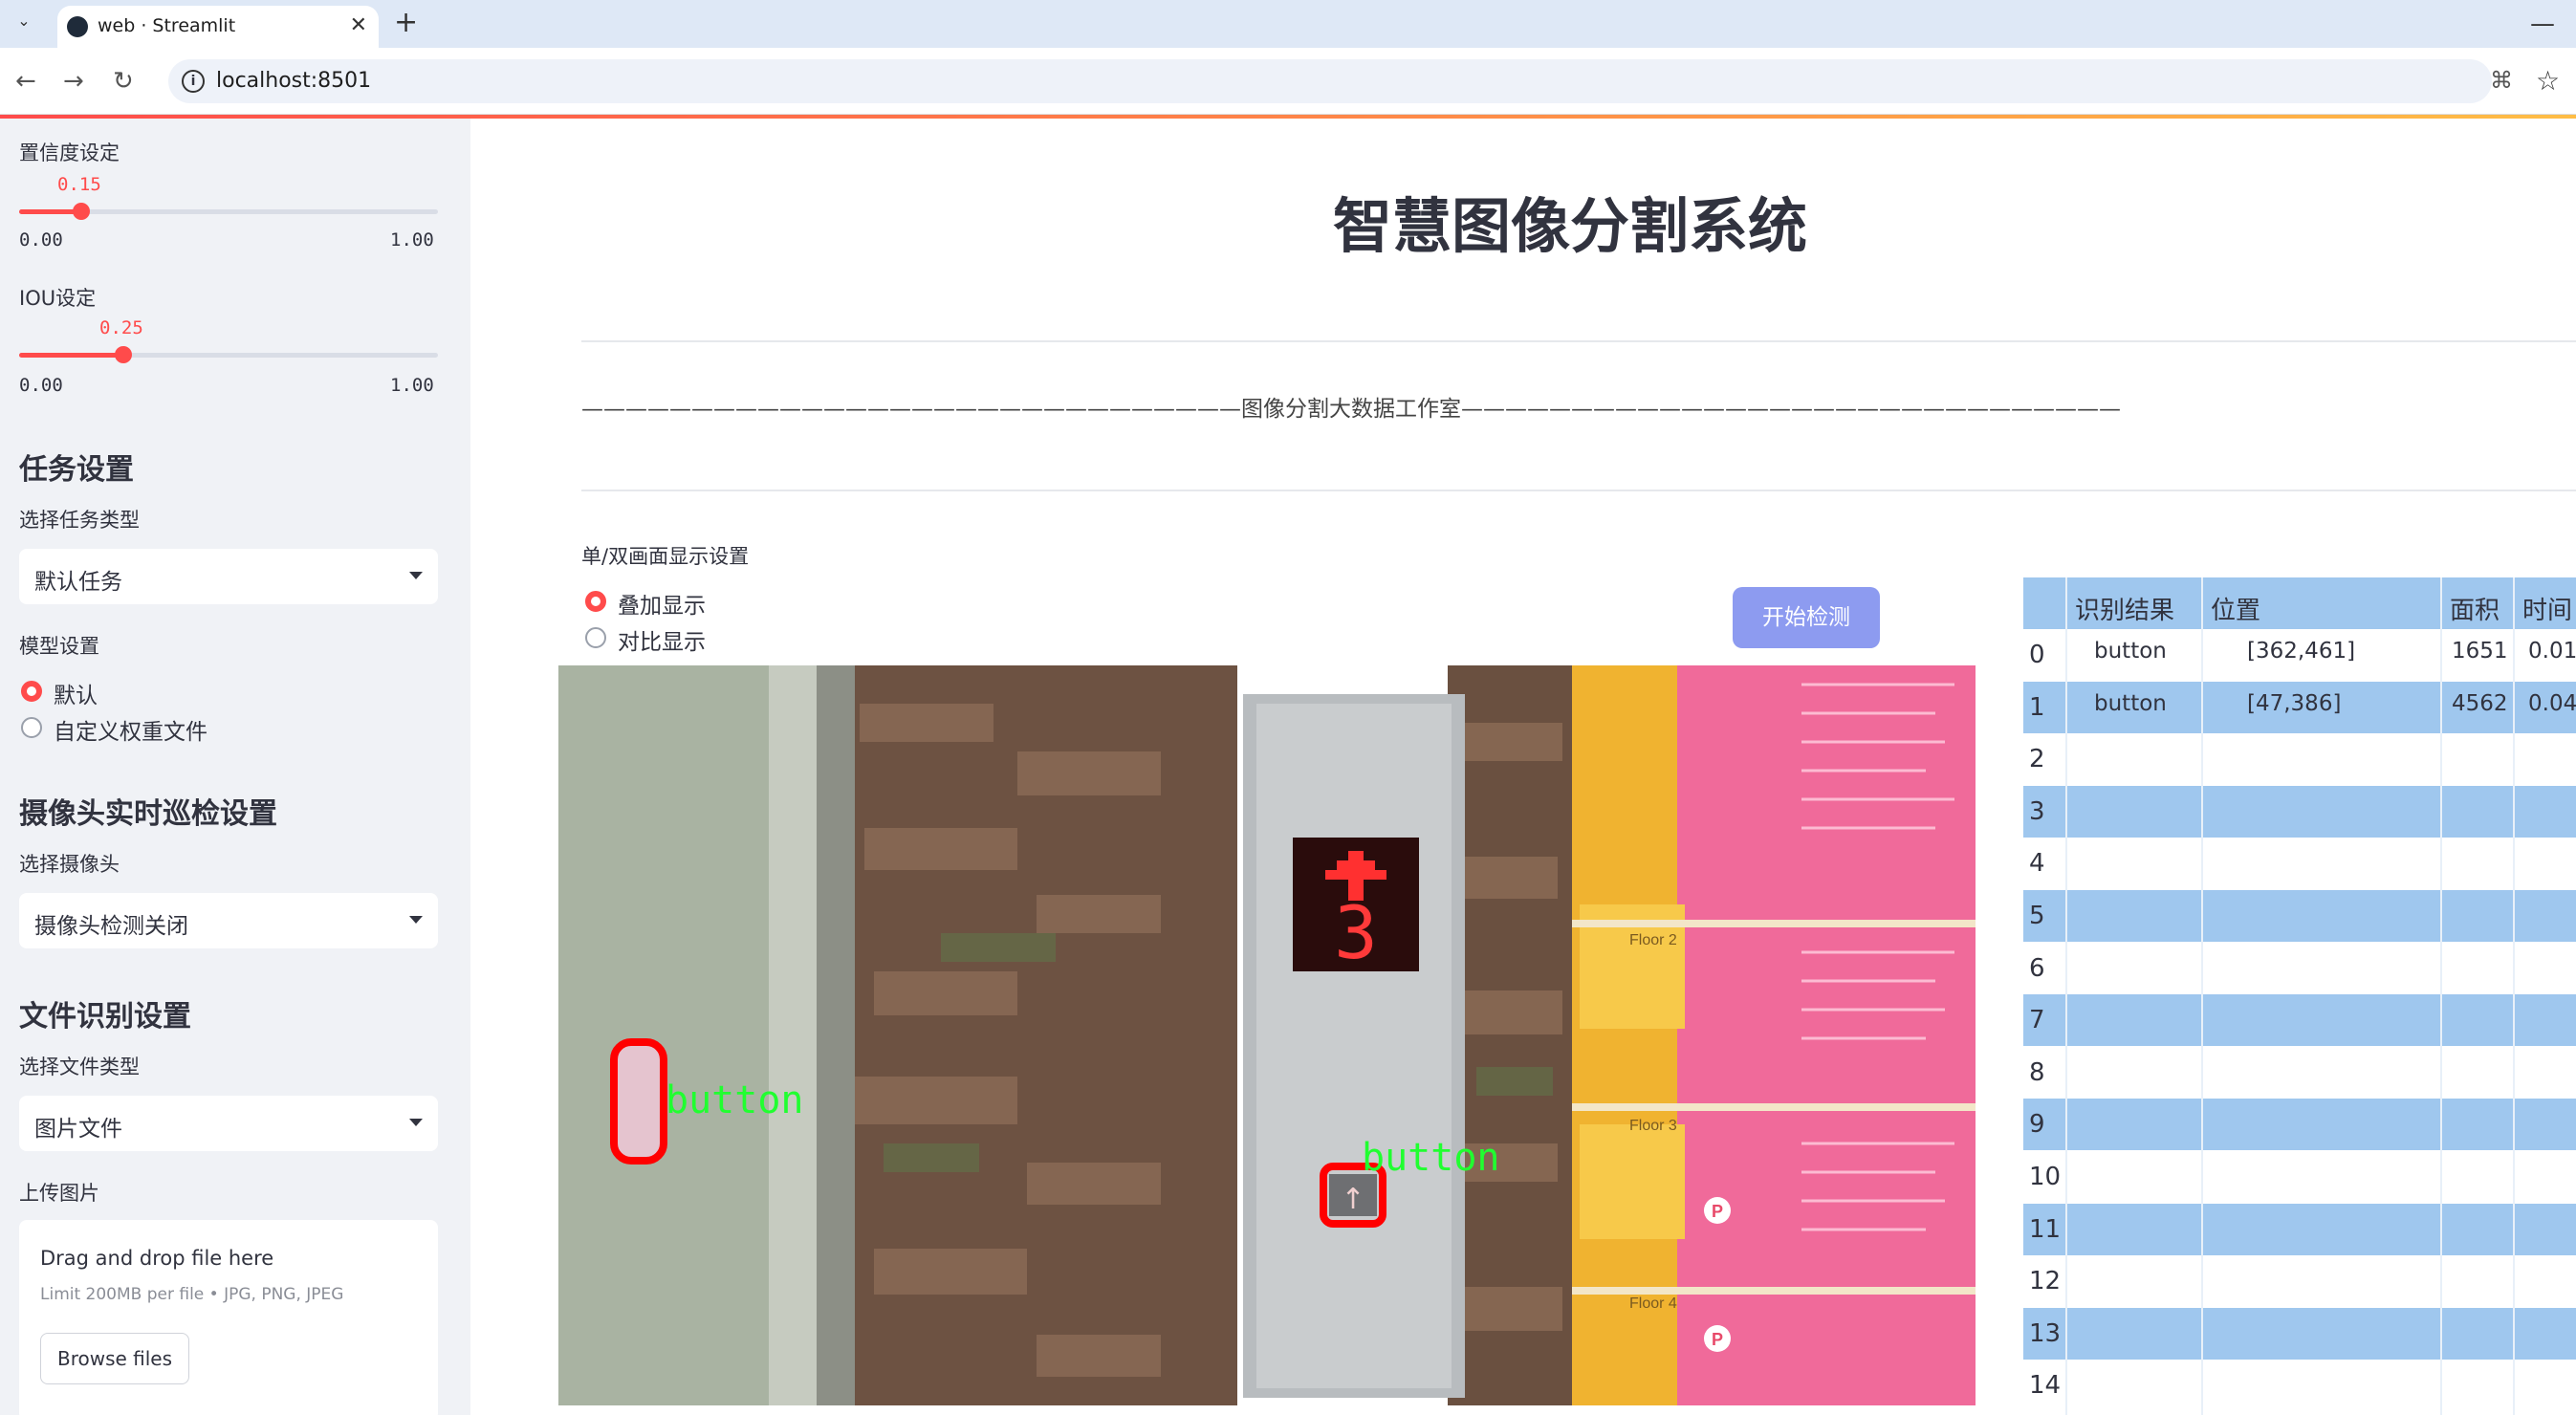 The image size is (2576, 1415). I want to click on table-row: 0 button [362,461] 1651 0.01, so click(2299, 655).